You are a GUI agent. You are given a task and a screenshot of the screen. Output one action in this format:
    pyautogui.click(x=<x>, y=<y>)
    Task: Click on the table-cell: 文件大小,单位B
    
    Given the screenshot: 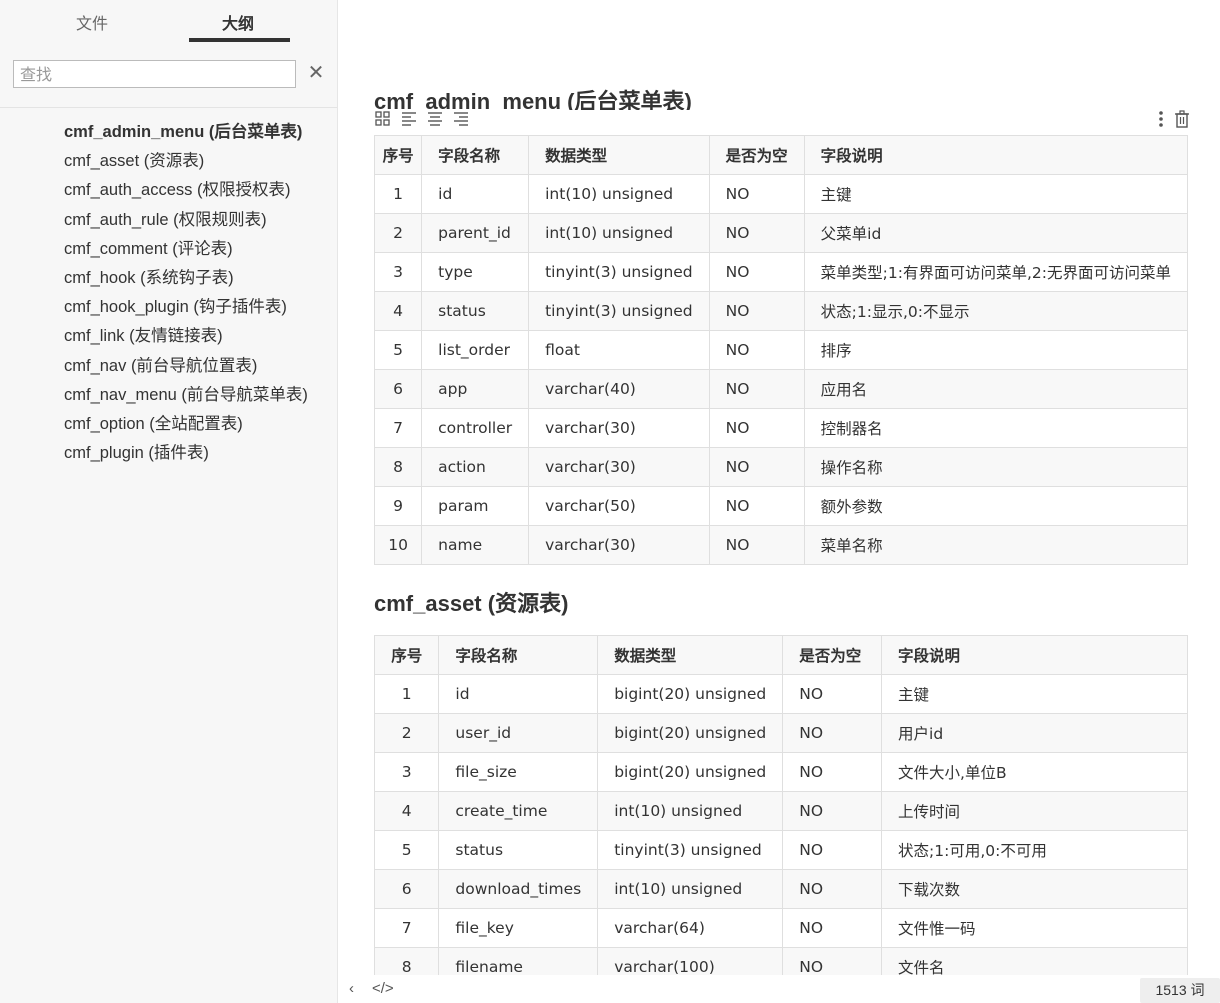 What is the action you would take?
    pyautogui.click(x=1034, y=772)
    